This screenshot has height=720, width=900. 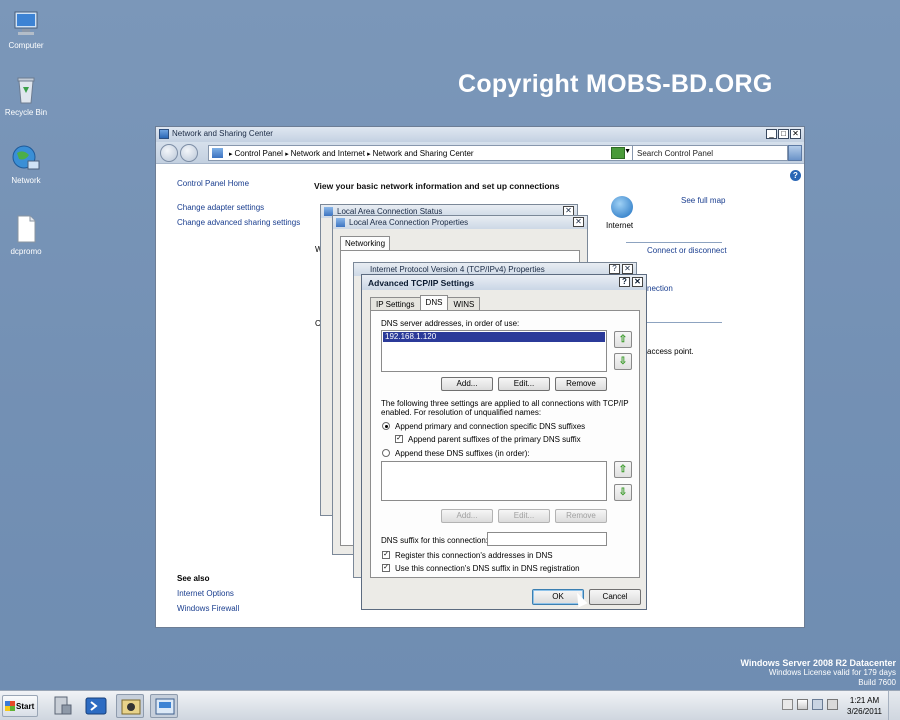 I want to click on dialog-title: Advanced TCP/IP Settings, so click(x=421, y=283).